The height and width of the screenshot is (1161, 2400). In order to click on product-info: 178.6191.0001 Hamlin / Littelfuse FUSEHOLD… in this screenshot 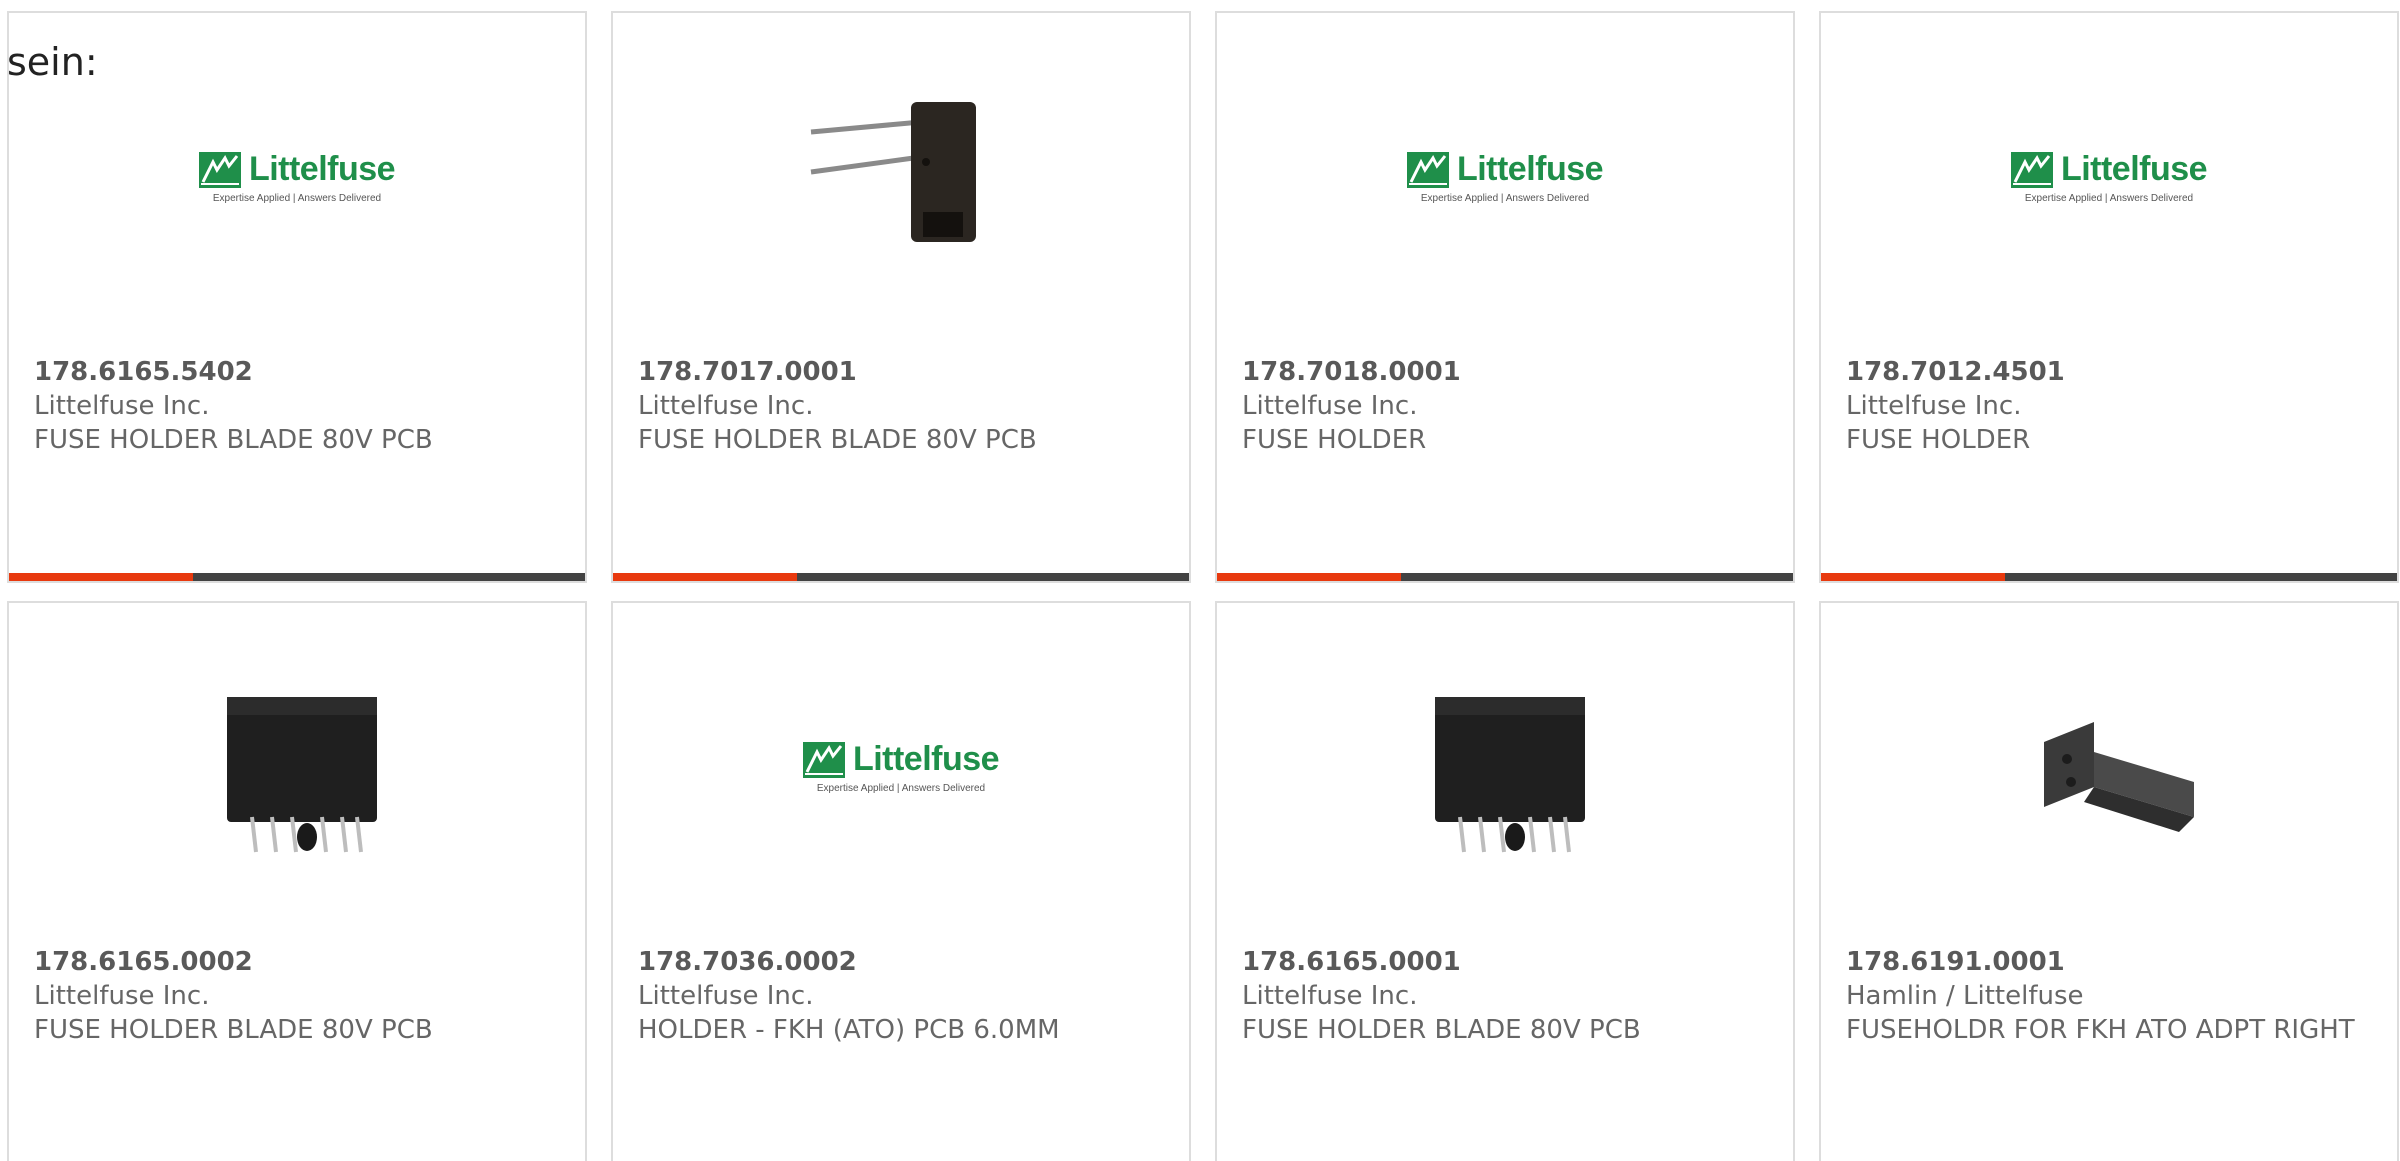, I will do `click(2106, 996)`.